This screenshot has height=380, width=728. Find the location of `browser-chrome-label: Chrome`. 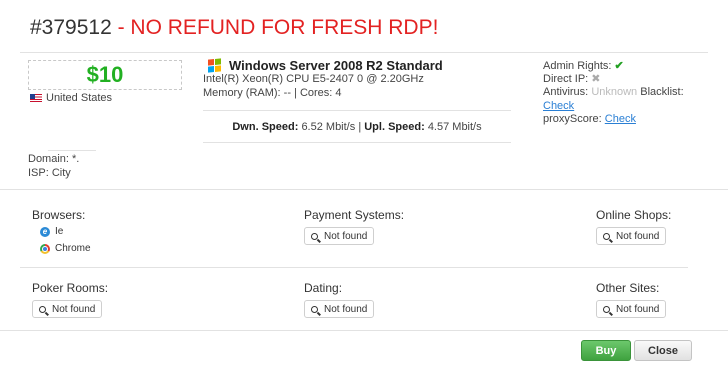

browser-chrome-label: Chrome is located at coordinates (73, 248).